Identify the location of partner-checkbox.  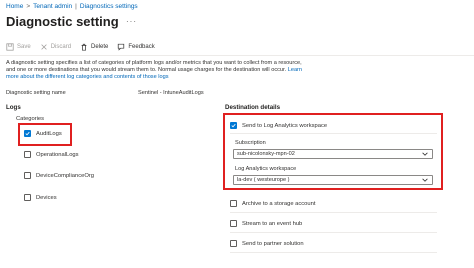
(233, 243).